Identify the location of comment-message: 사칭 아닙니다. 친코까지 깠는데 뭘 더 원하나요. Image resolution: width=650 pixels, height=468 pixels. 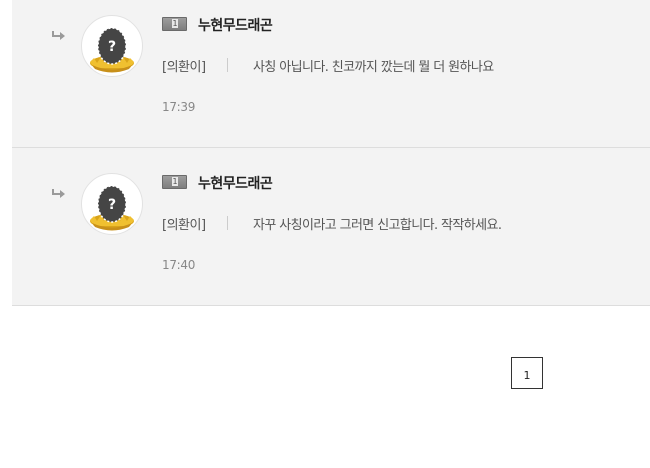
(373, 67).